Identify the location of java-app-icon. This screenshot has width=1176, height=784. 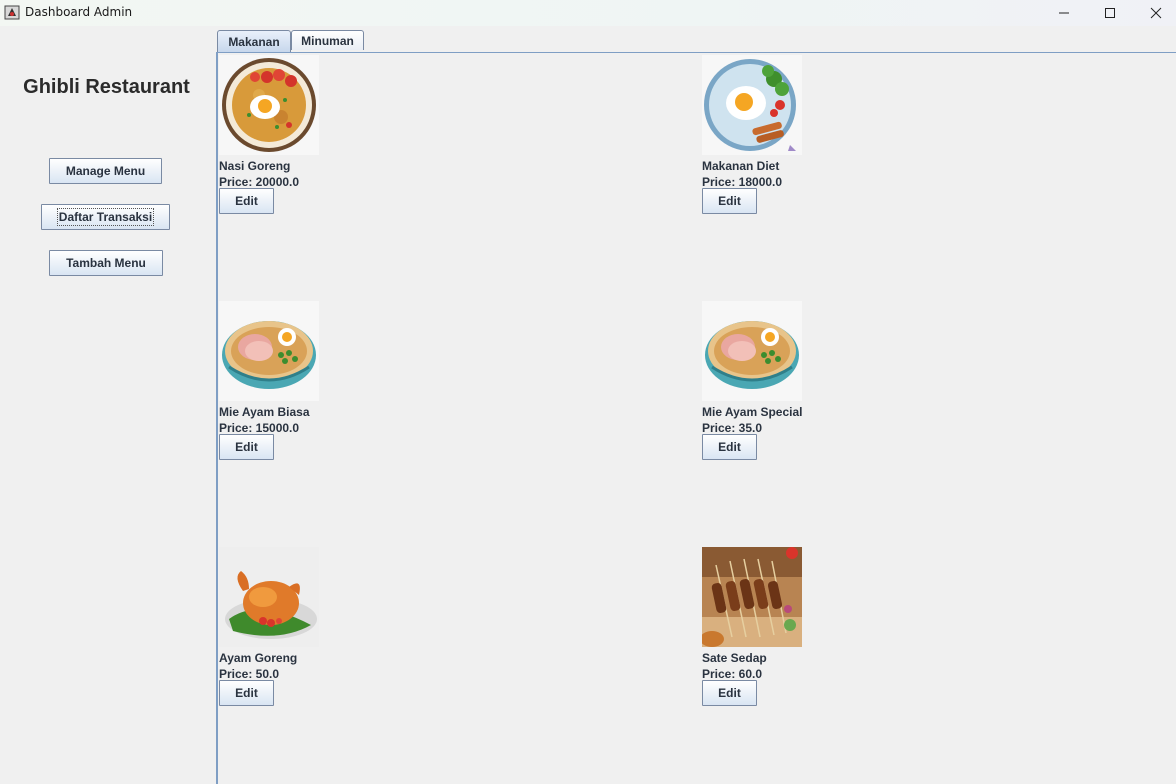
(12, 12).